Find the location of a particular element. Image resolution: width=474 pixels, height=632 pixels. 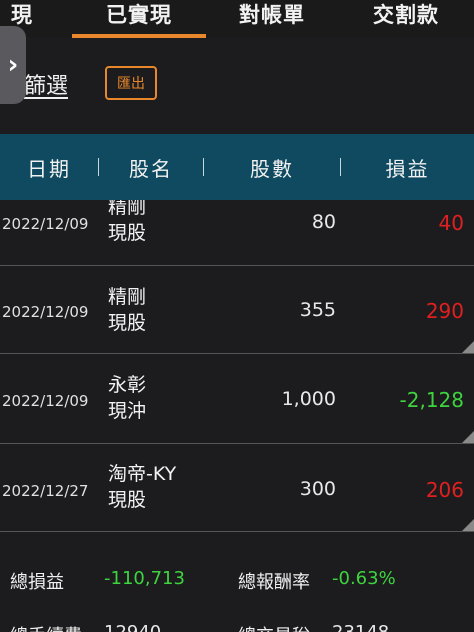

table-row: 2022/12/27 淘帝-KY 現股 300 206 is located at coordinates (237, 488).